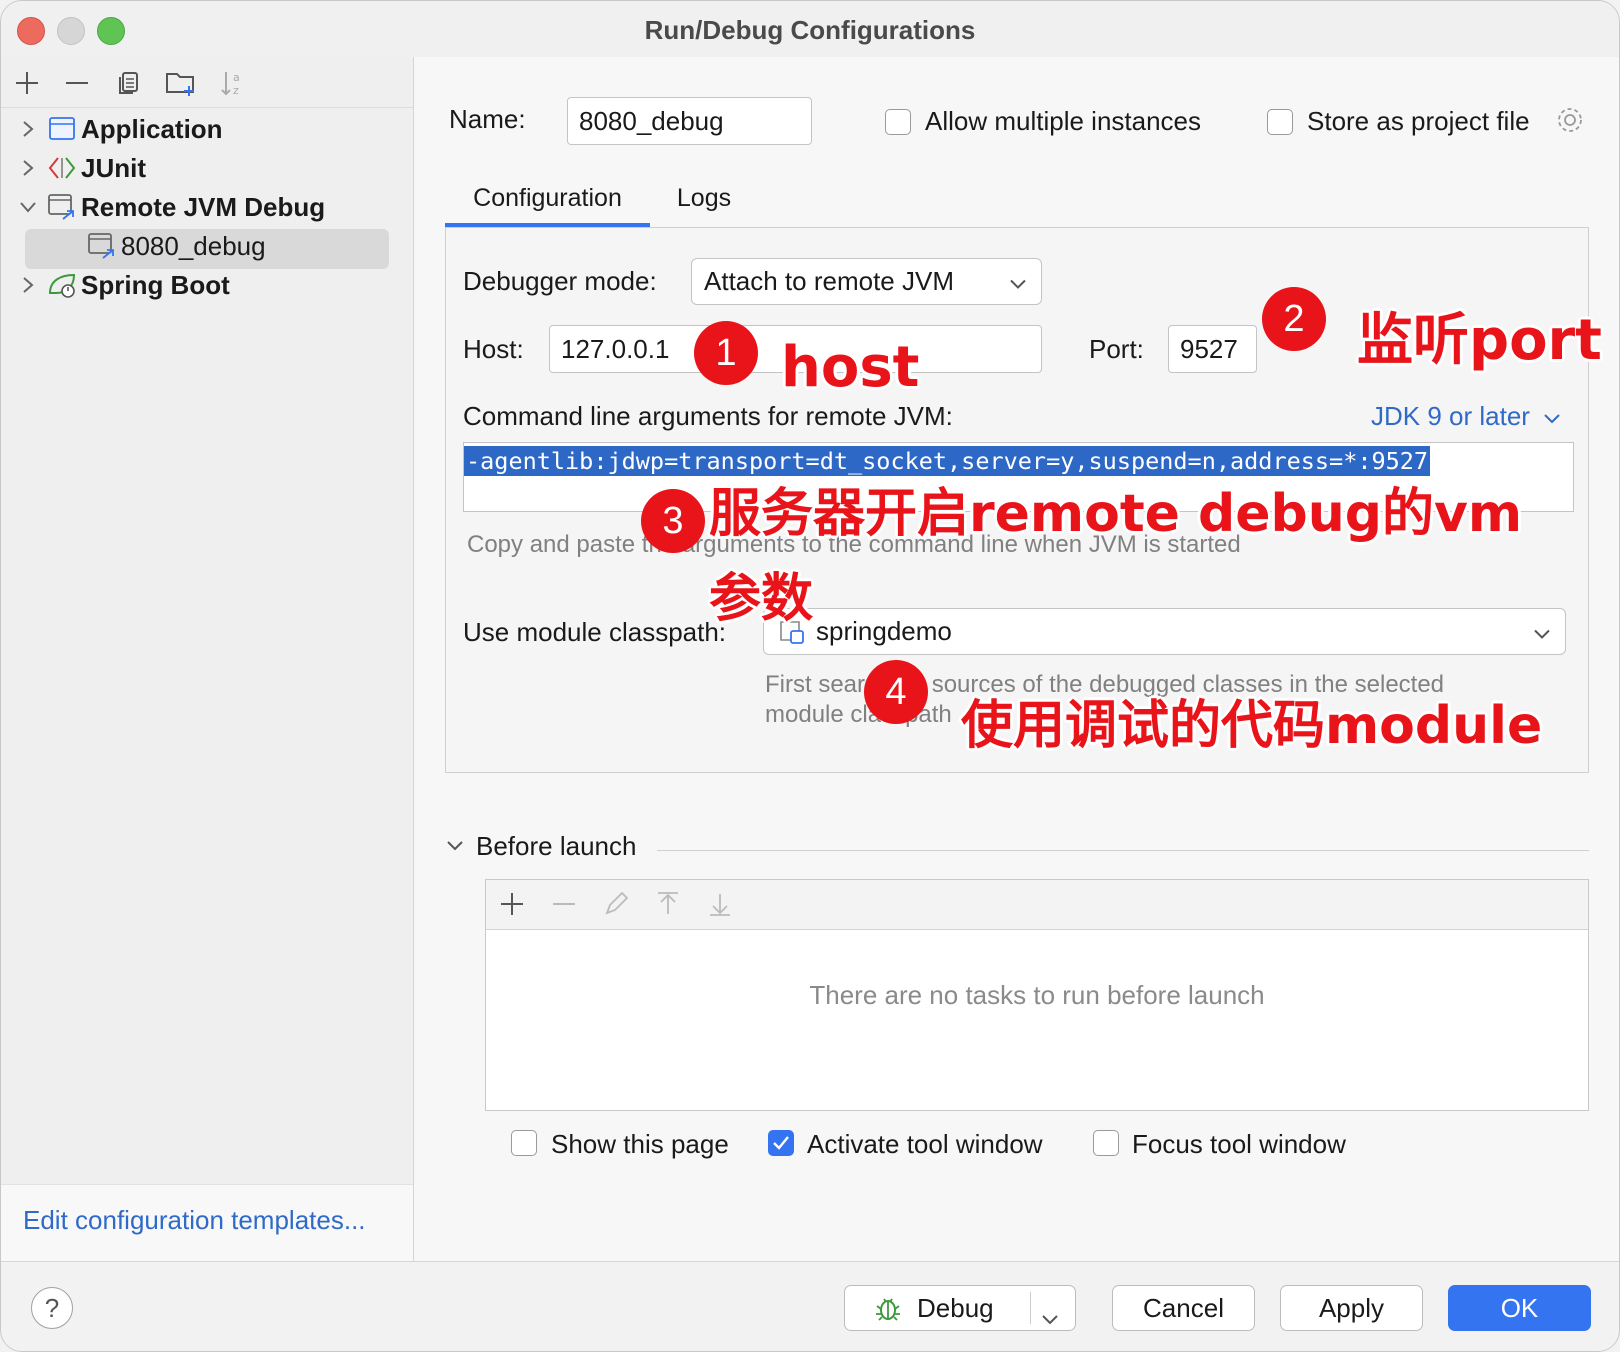 The height and width of the screenshot is (1352, 1620). Describe the element at coordinates (1106, 1143) in the screenshot. I see `focus-tool-checkbox` at that location.